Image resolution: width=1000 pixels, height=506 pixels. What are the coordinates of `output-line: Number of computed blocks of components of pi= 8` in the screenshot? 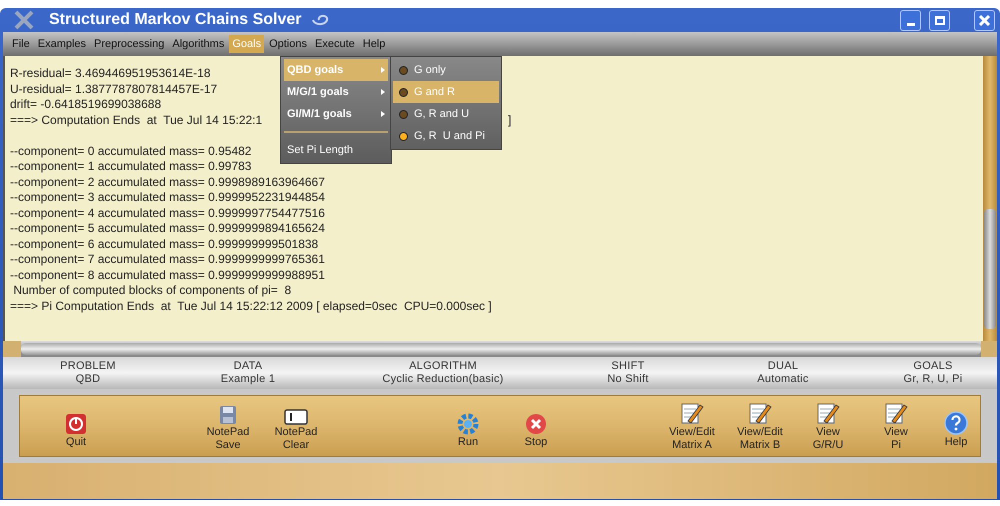 It's located at (152, 290).